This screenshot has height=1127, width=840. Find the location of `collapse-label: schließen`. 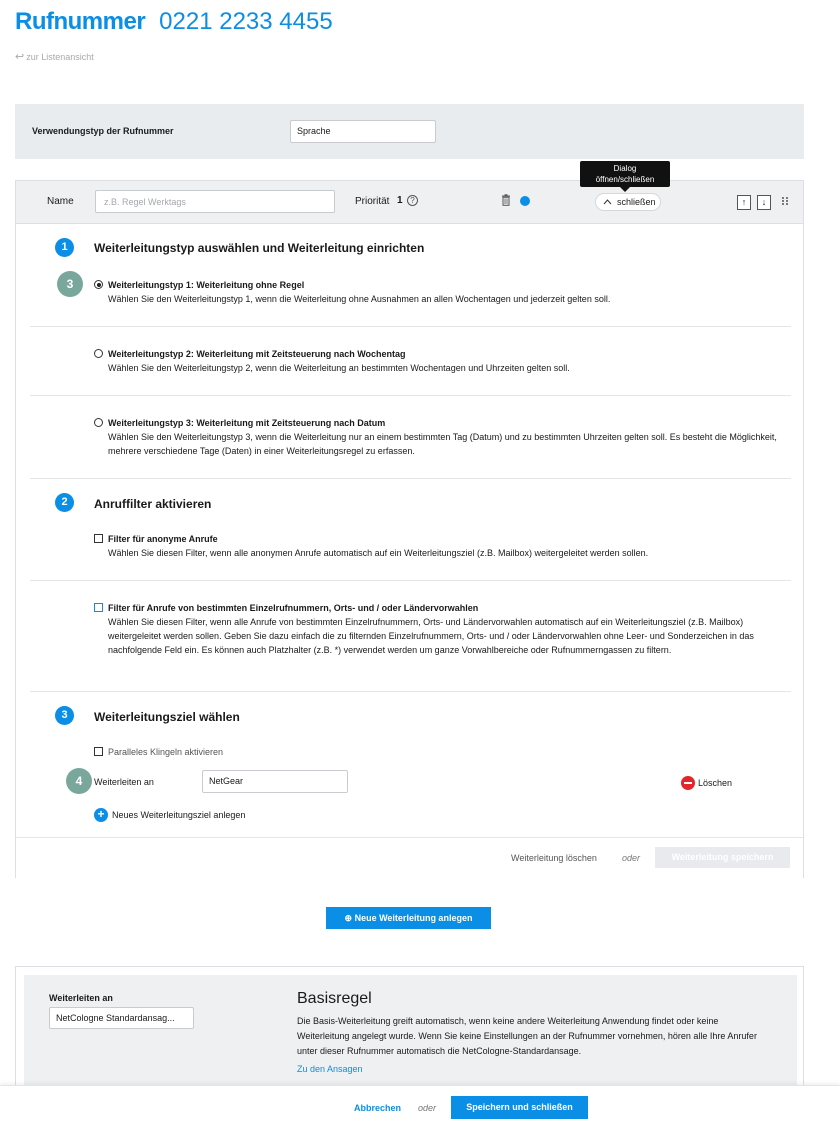

collapse-label: schließen is located at coordinates (636, 202).